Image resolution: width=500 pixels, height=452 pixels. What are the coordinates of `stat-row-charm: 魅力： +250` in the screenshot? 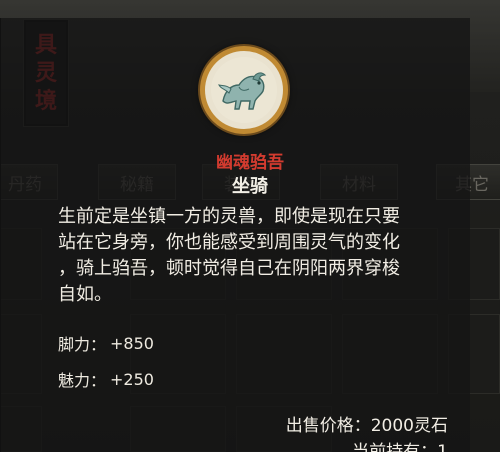 It's located at (106, 379).